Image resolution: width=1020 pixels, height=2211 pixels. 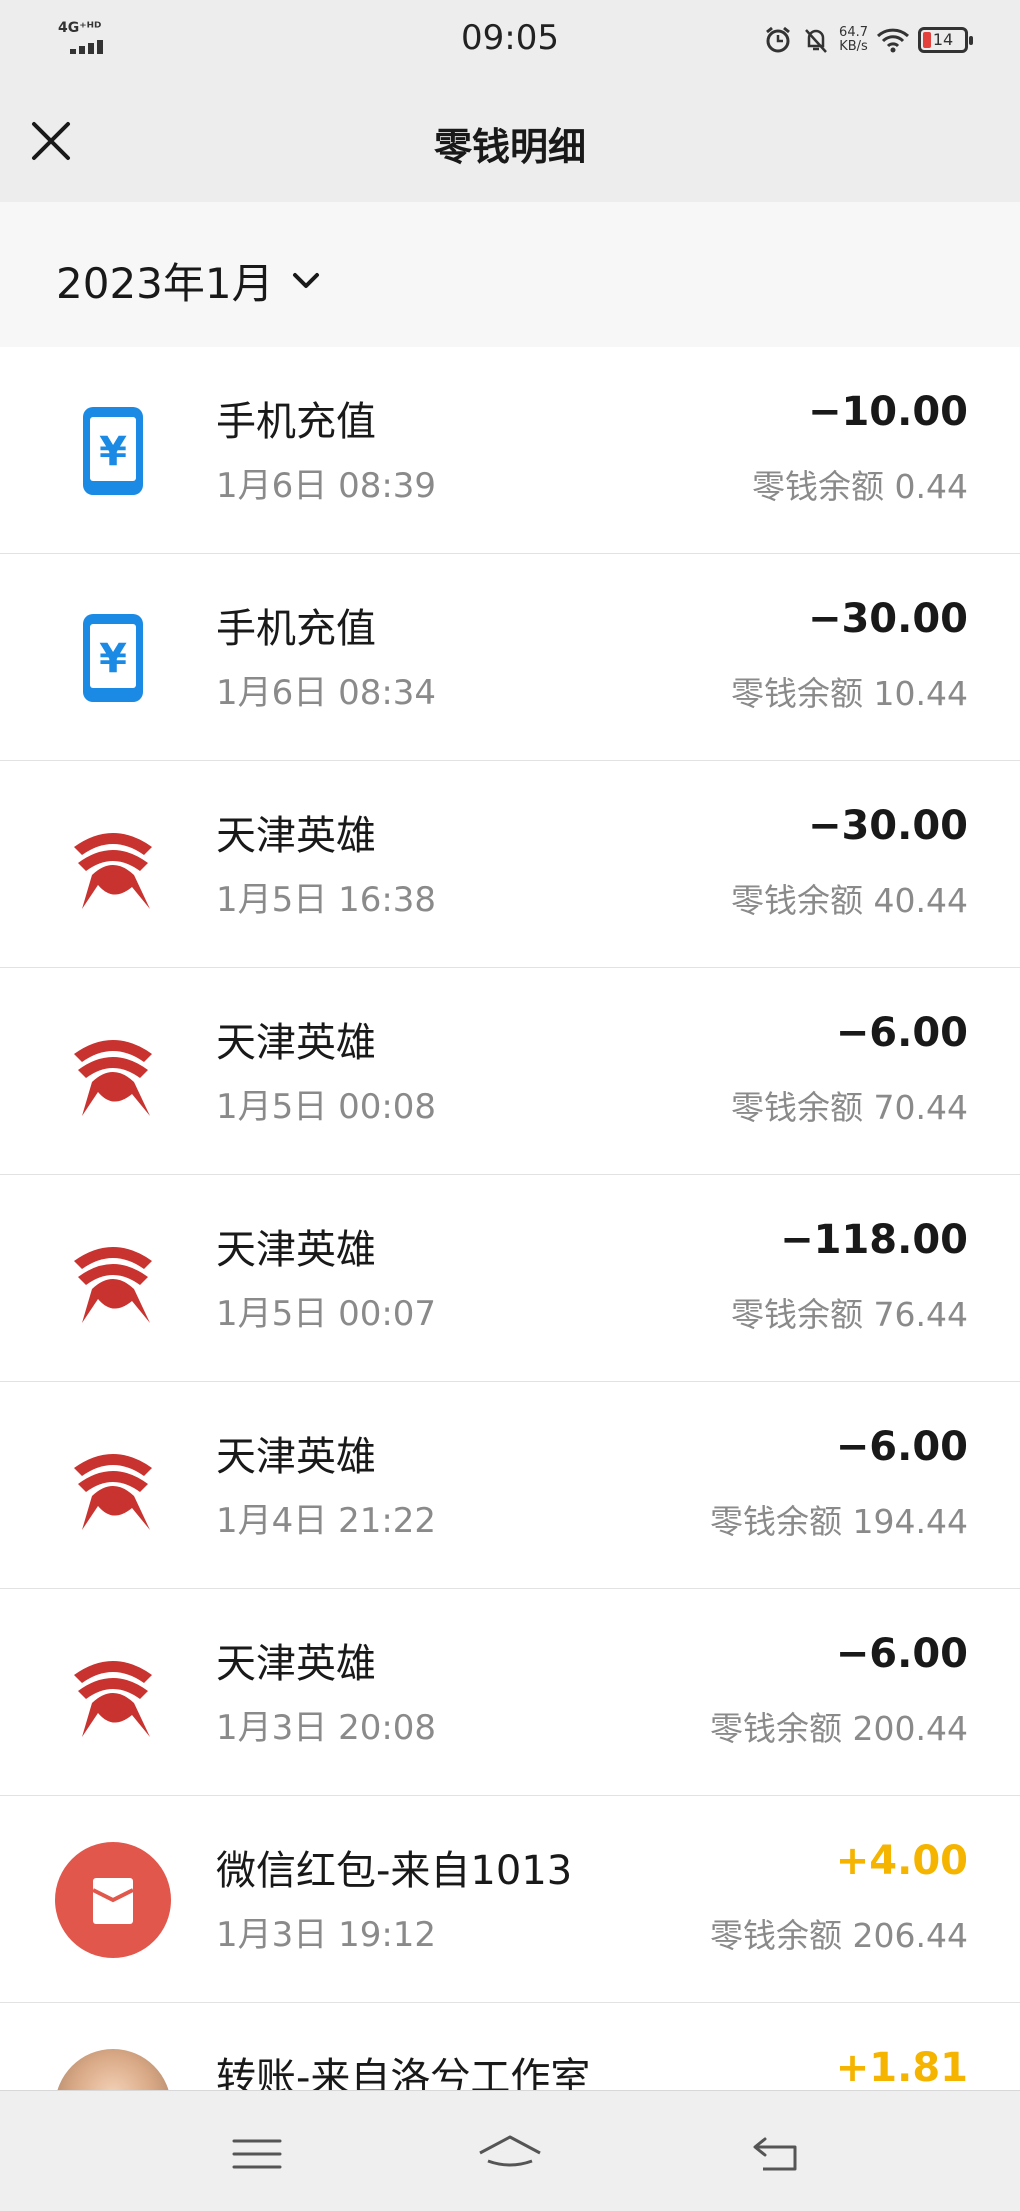 I want to click on speed-unit: KB/s, so click(x=853, y=46).